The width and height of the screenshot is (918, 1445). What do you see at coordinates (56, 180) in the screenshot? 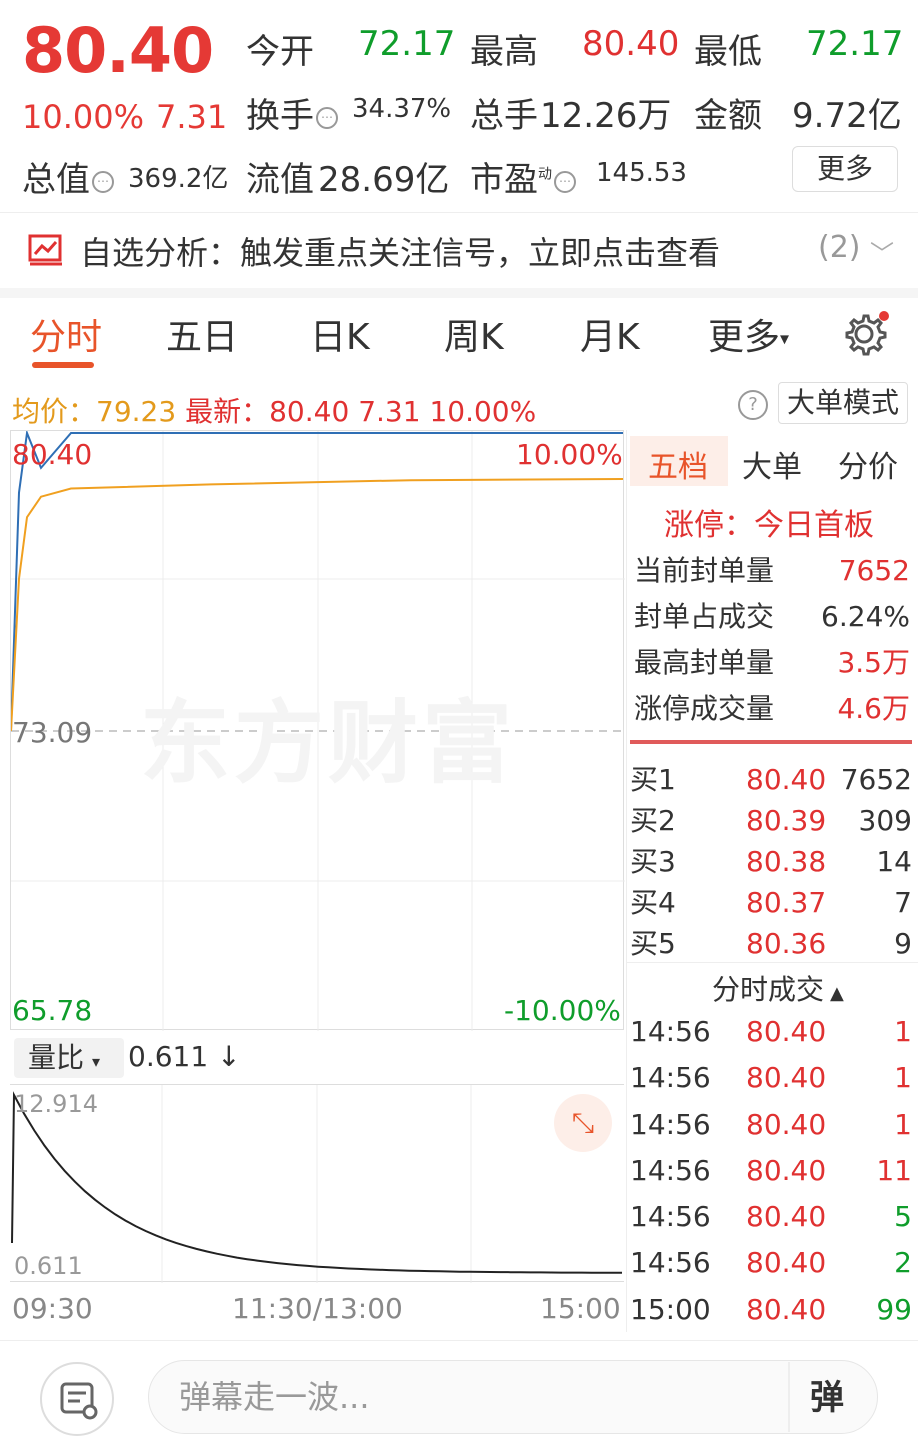
I see `mktcap-label-text: 总值` at bounding box center [56, 180].